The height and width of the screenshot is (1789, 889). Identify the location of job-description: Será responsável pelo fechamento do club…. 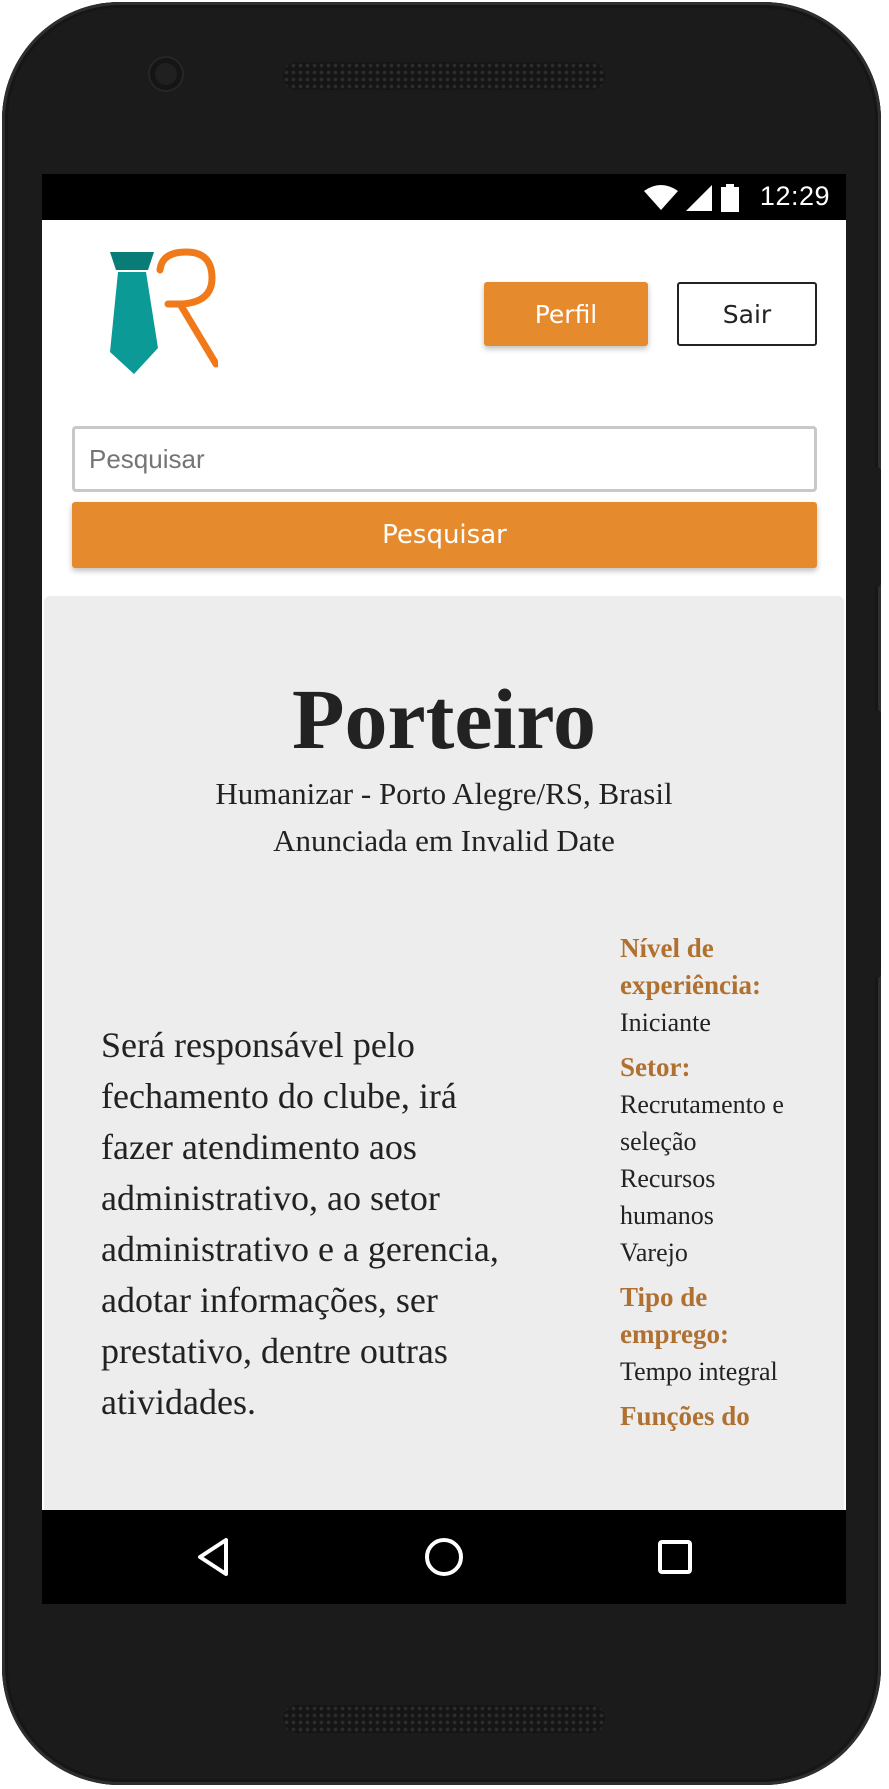
(300, 1223).